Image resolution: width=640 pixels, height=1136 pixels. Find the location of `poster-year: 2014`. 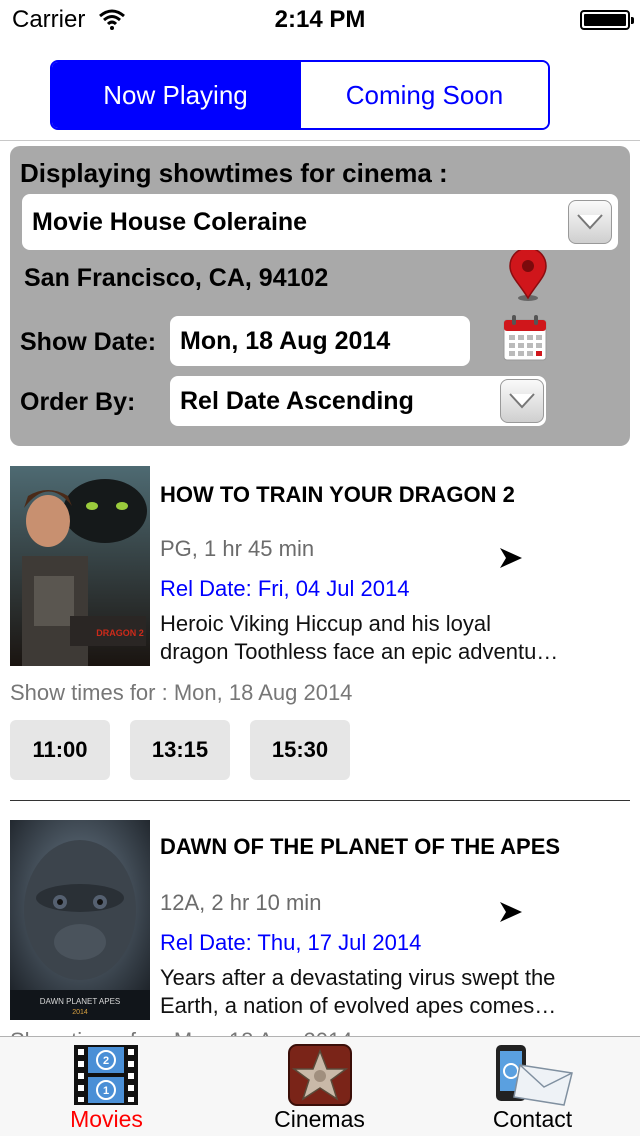

poster-year: 2014 is located at coordinates (80, 1012).